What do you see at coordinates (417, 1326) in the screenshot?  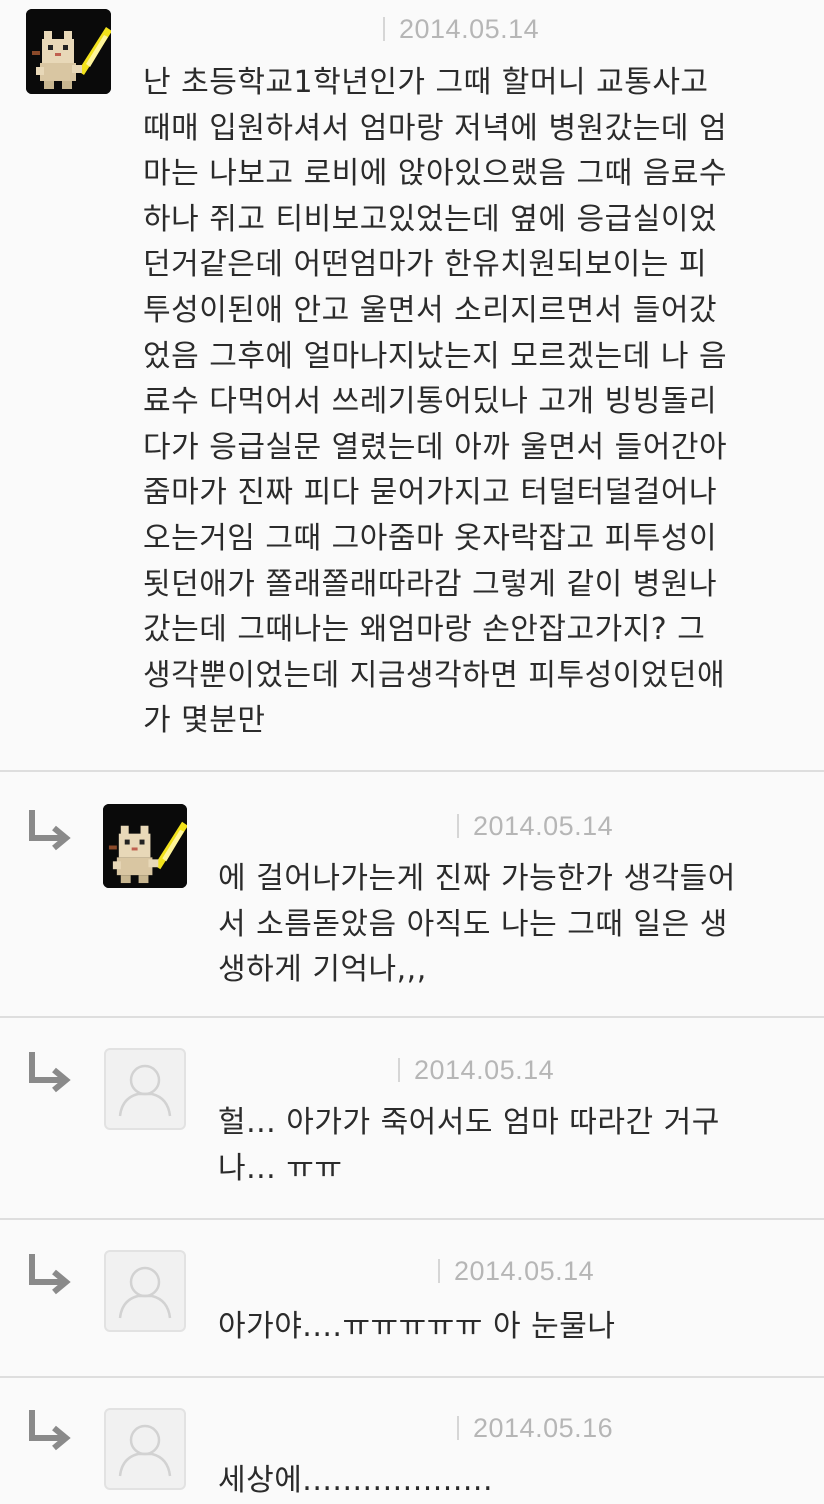 I see `comment-text: 아가야....ㅠㅠㅠㅠㅠ 아 눈물나` at bounding box center [417, 1326].